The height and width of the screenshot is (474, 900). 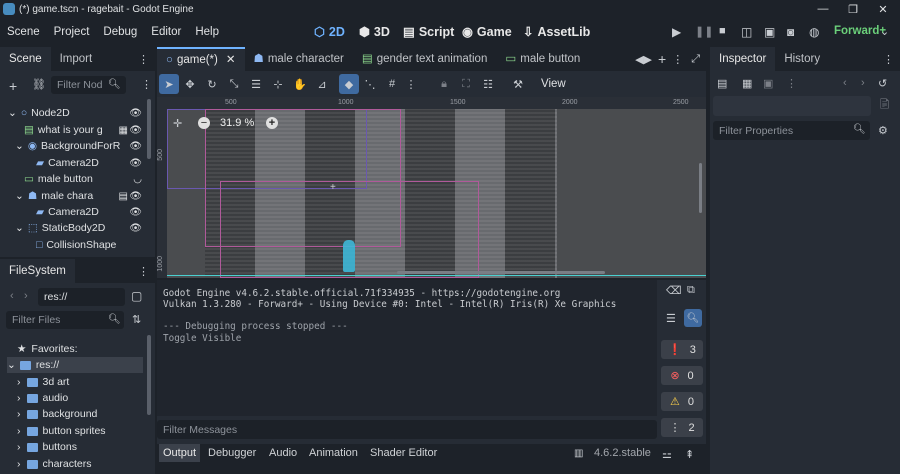 What do you see at coordinates (149, 129) in the screenshot?
I see `tree-scrollbar` at bounding box center [149, 129].